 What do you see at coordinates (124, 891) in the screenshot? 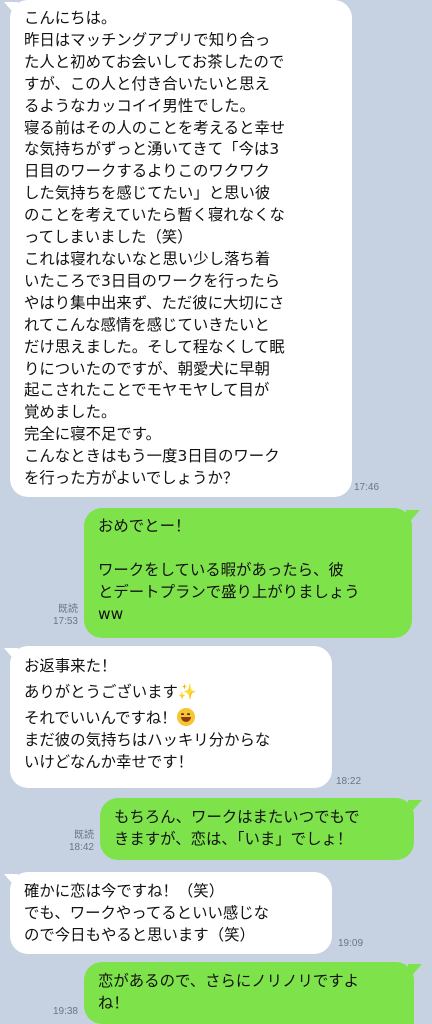
I see `message-line: 確かに恋は今ですね！（笑）` at bounding box center [124, 891].